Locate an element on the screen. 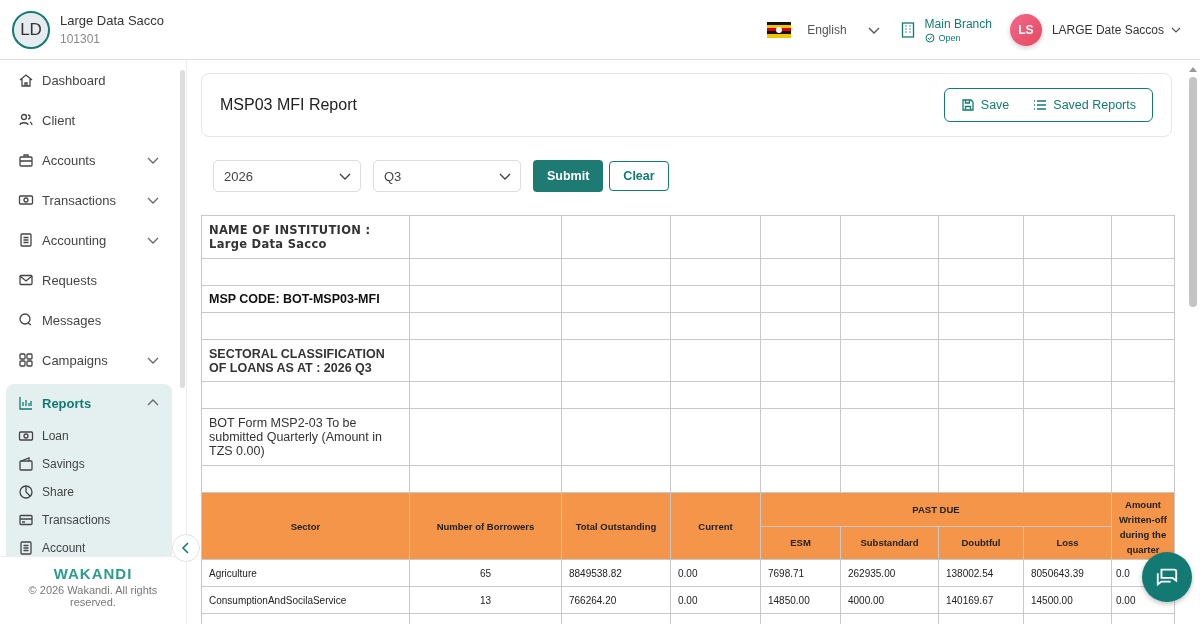 The image size is (1200, 624). copyright-text: © 2026 Wakandi. All rights reserved. is located at coordinates (93, 596).